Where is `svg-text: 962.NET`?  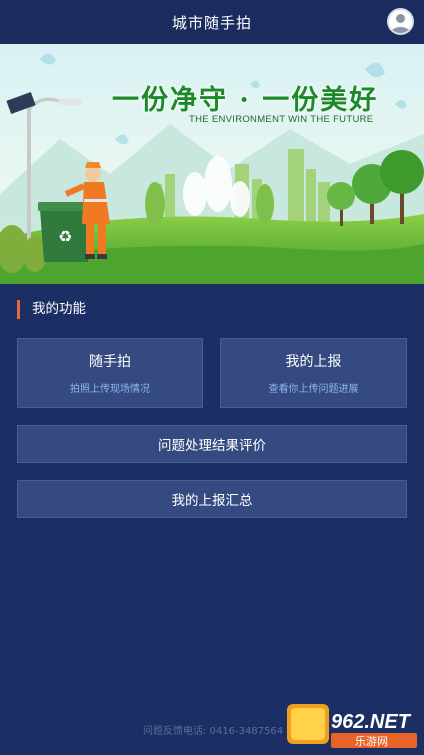 svg-text: 962.NET is located at coordinates (371, 722).